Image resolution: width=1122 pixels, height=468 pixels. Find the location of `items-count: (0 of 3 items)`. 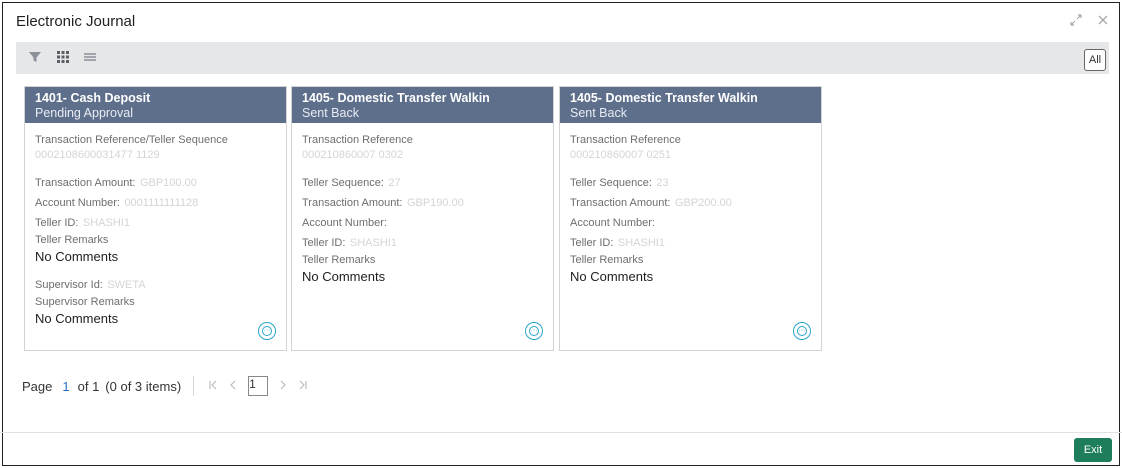

items-count: (0 of 3 items) is located at coordinates (143, 386).